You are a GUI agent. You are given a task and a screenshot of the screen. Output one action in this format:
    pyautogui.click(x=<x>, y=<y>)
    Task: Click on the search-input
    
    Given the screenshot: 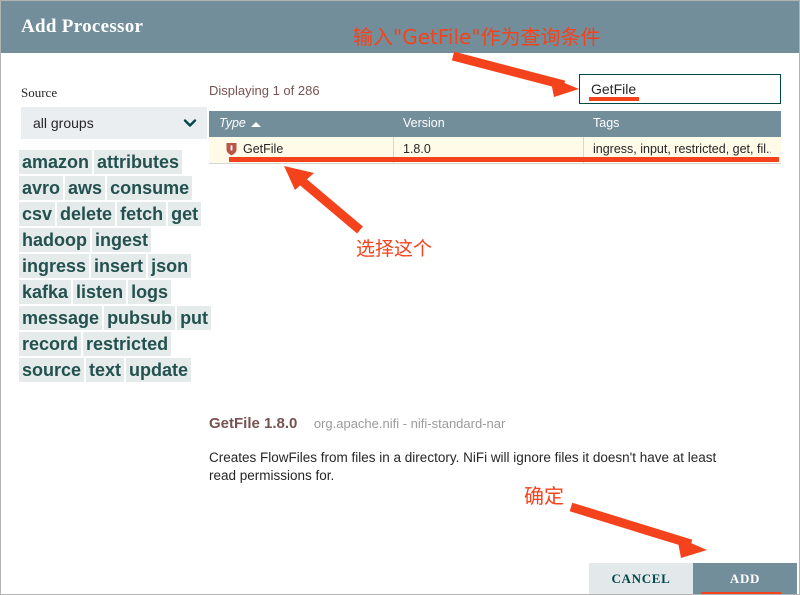 What is the action you would take?
    pyautogui.click(x=681, y=89)
    